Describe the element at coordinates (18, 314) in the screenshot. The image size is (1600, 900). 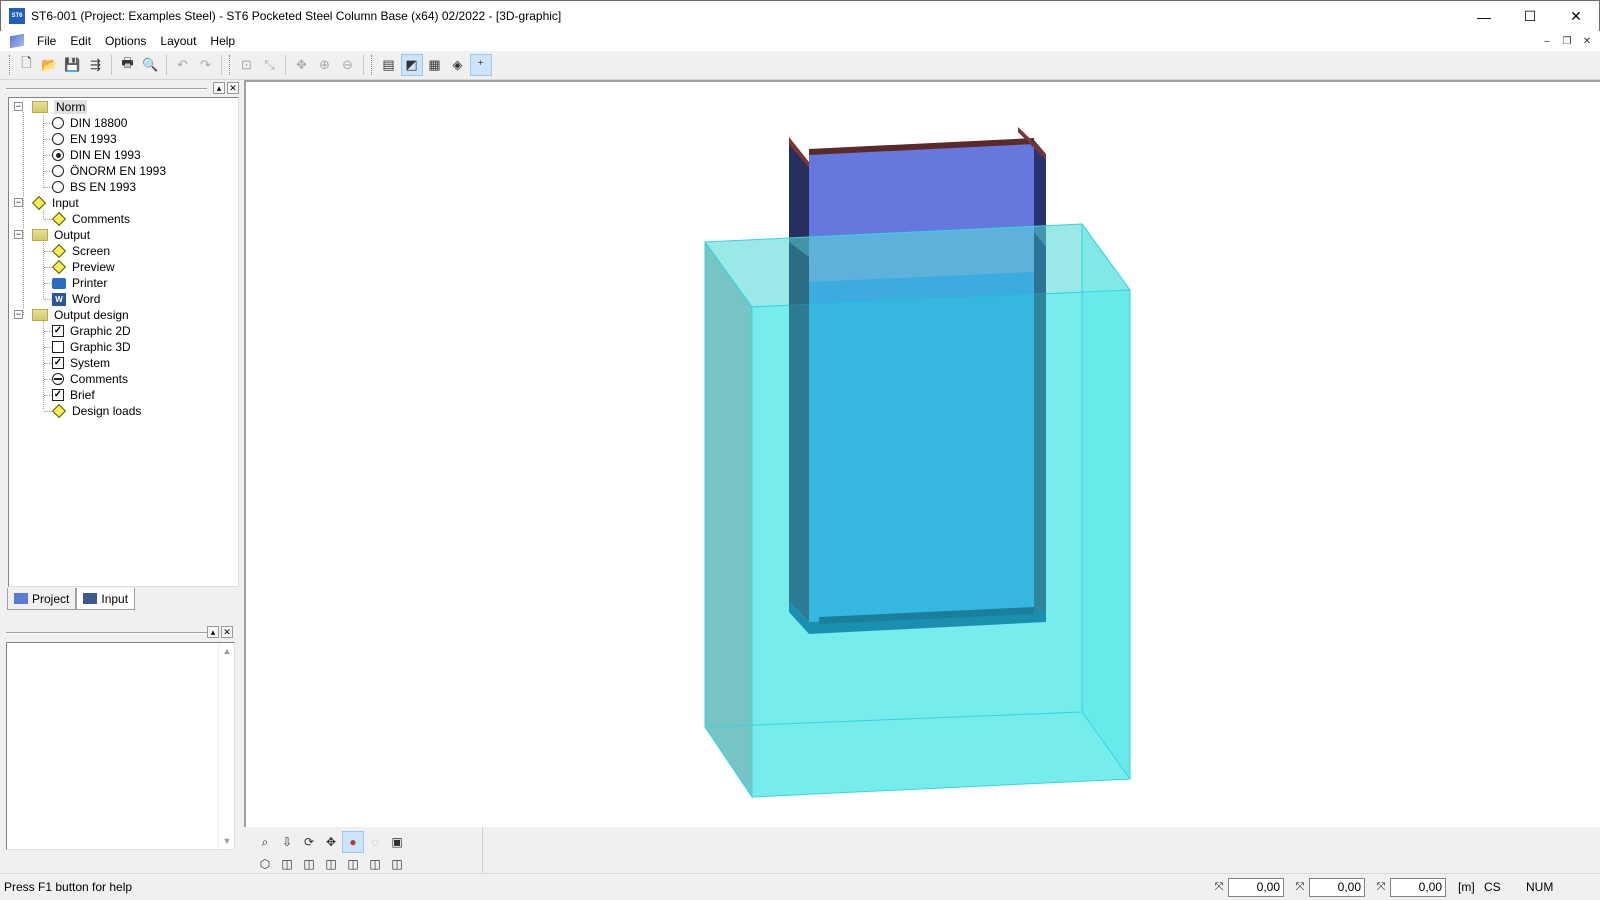
I see `tree-collapse-output-design: −` at that location.